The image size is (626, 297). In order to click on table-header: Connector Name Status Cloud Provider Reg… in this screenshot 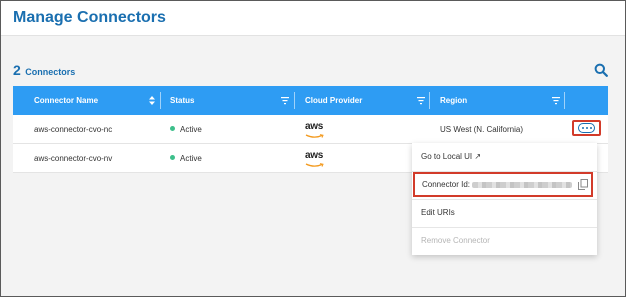, I will do `click(310, 100)`.